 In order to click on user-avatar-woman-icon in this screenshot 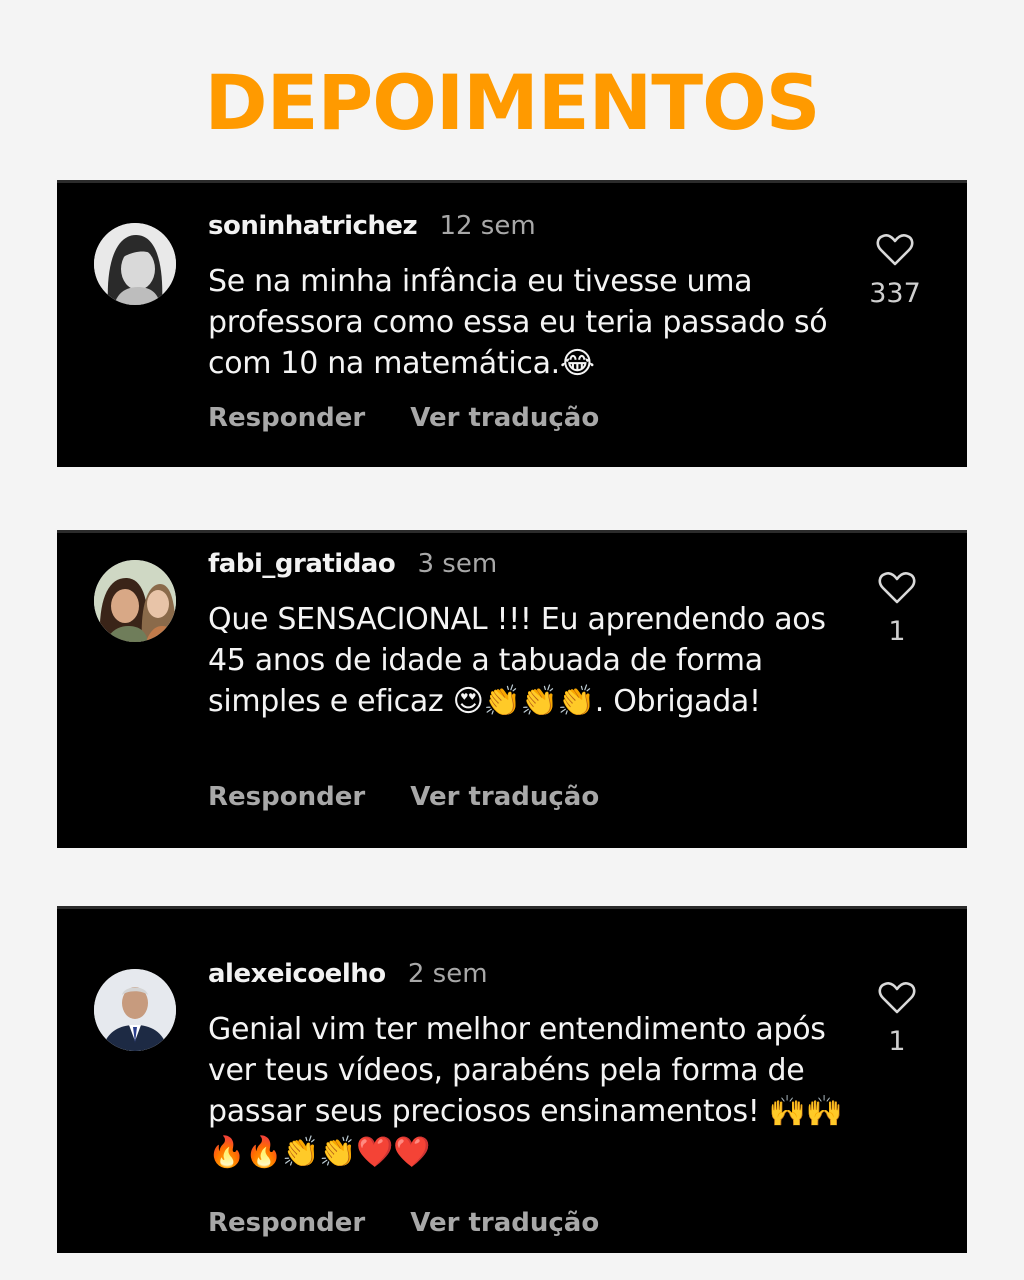, I will do `click(135, 264)`.